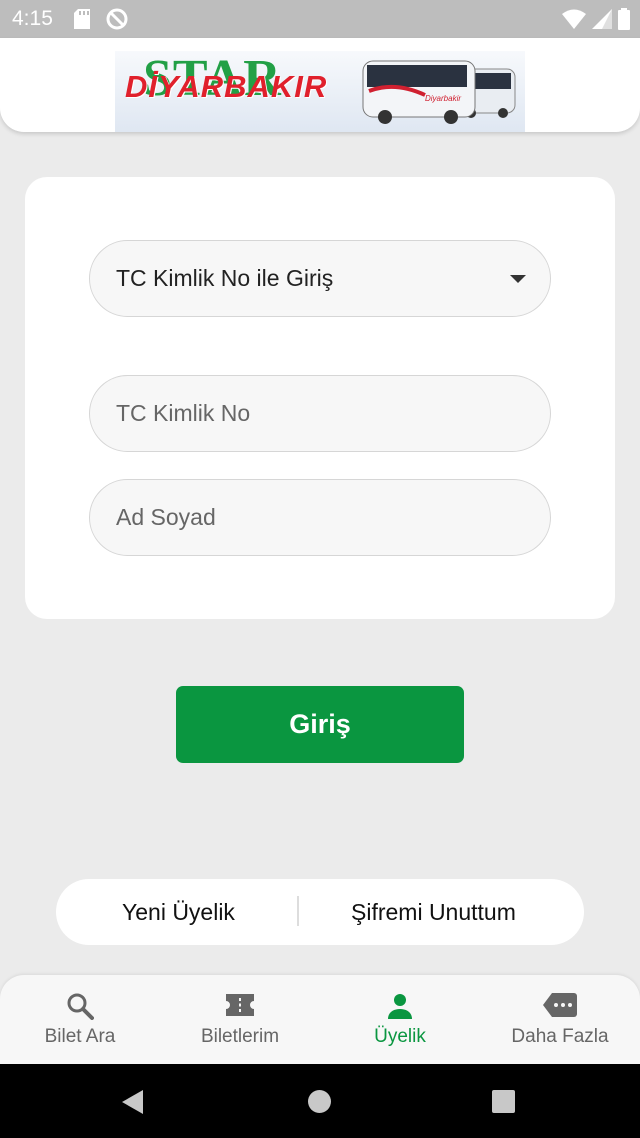 The width and height of the screenshot is (640, 1138). I want to click on login-type-value: TC Kimlik No ile Giriş, so click(225, 278).